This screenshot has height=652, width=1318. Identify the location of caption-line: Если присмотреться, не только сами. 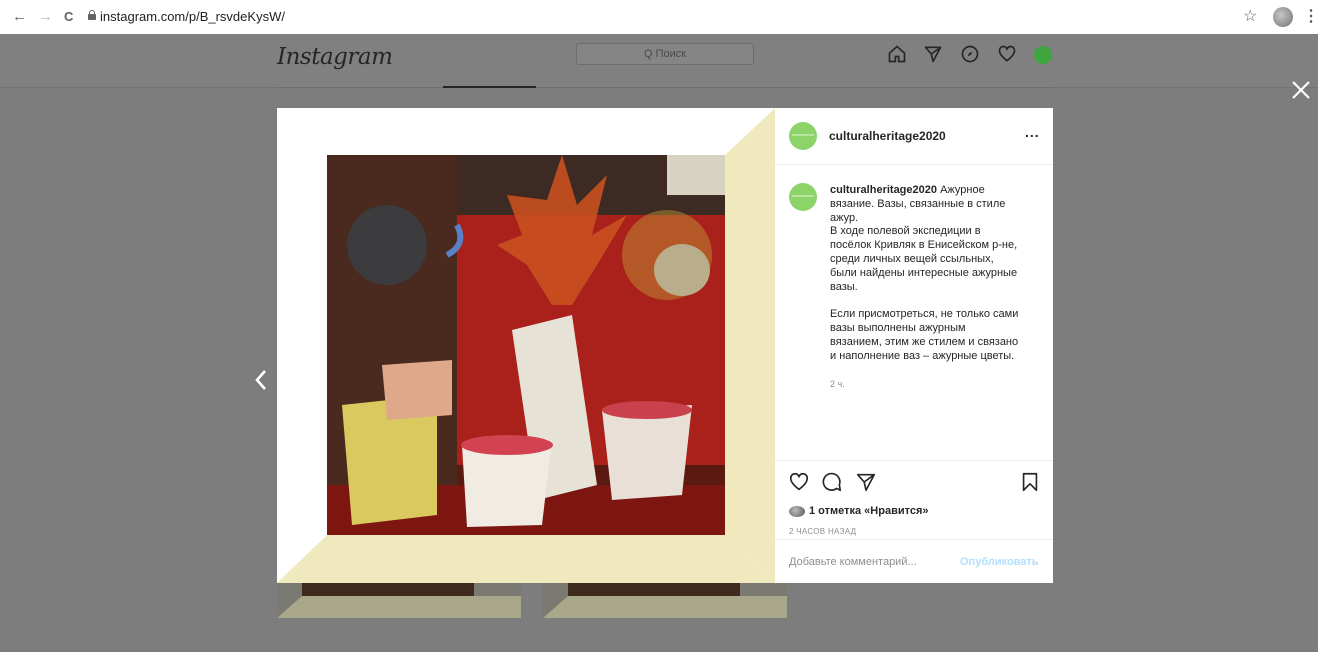
(924, 314).